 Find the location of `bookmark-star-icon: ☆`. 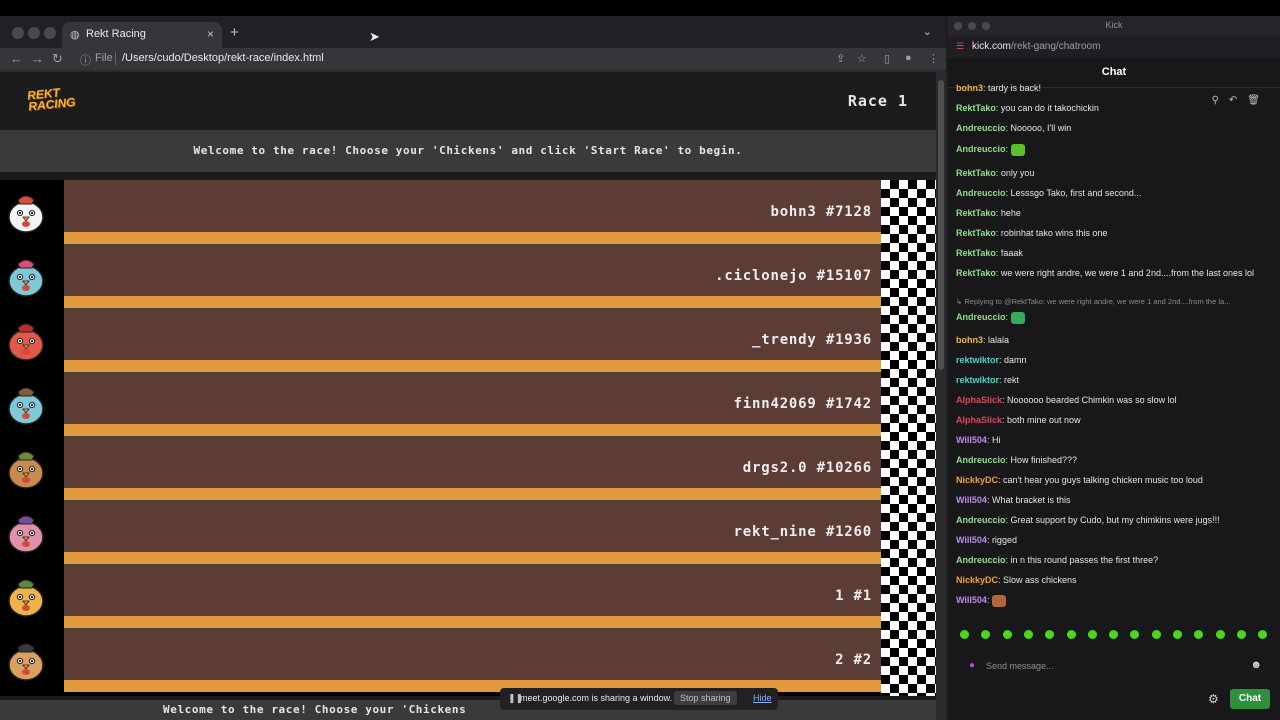

bookmark-star-icon: ☆ is located at coordinates (862, 58).